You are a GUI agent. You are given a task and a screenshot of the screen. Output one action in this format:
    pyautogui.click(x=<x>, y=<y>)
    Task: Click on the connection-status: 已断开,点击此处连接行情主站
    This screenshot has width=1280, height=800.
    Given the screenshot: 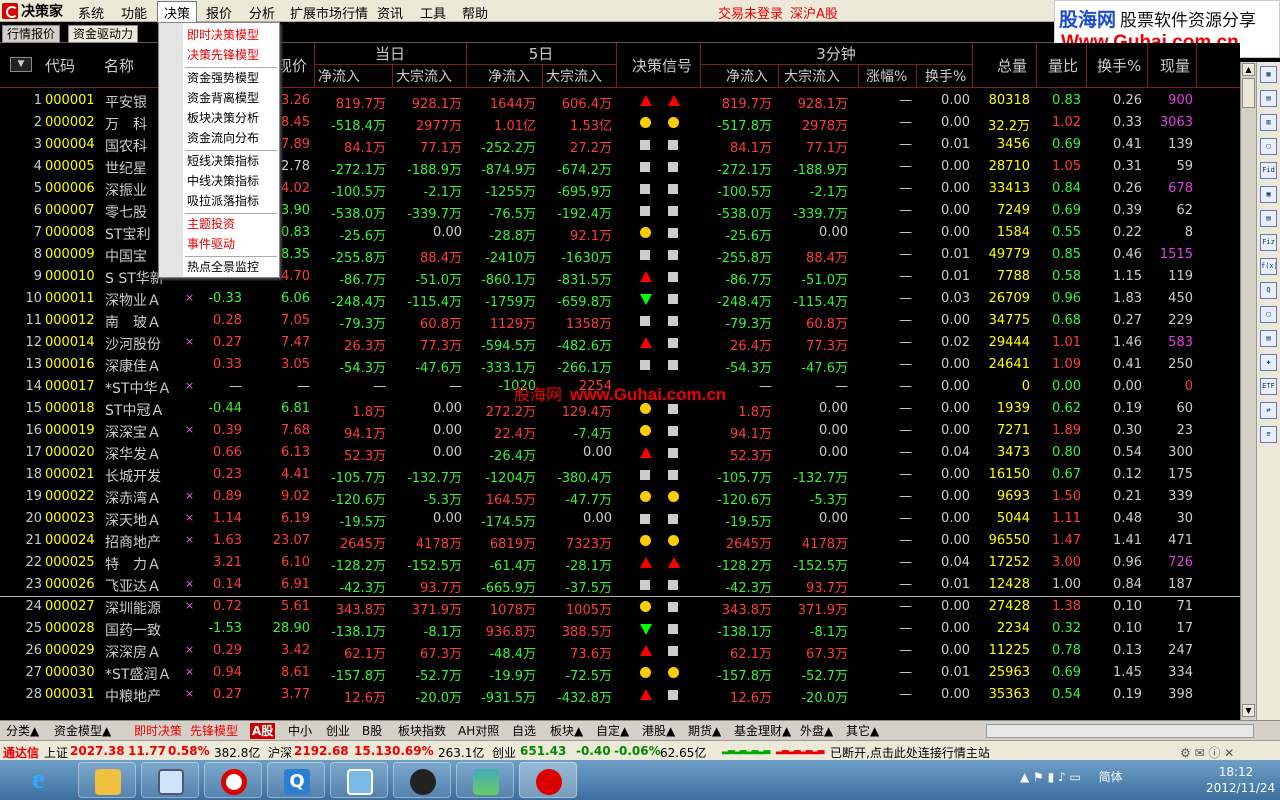 What is the action you would take?
    pyautogui.click(x=910, y=752)
    